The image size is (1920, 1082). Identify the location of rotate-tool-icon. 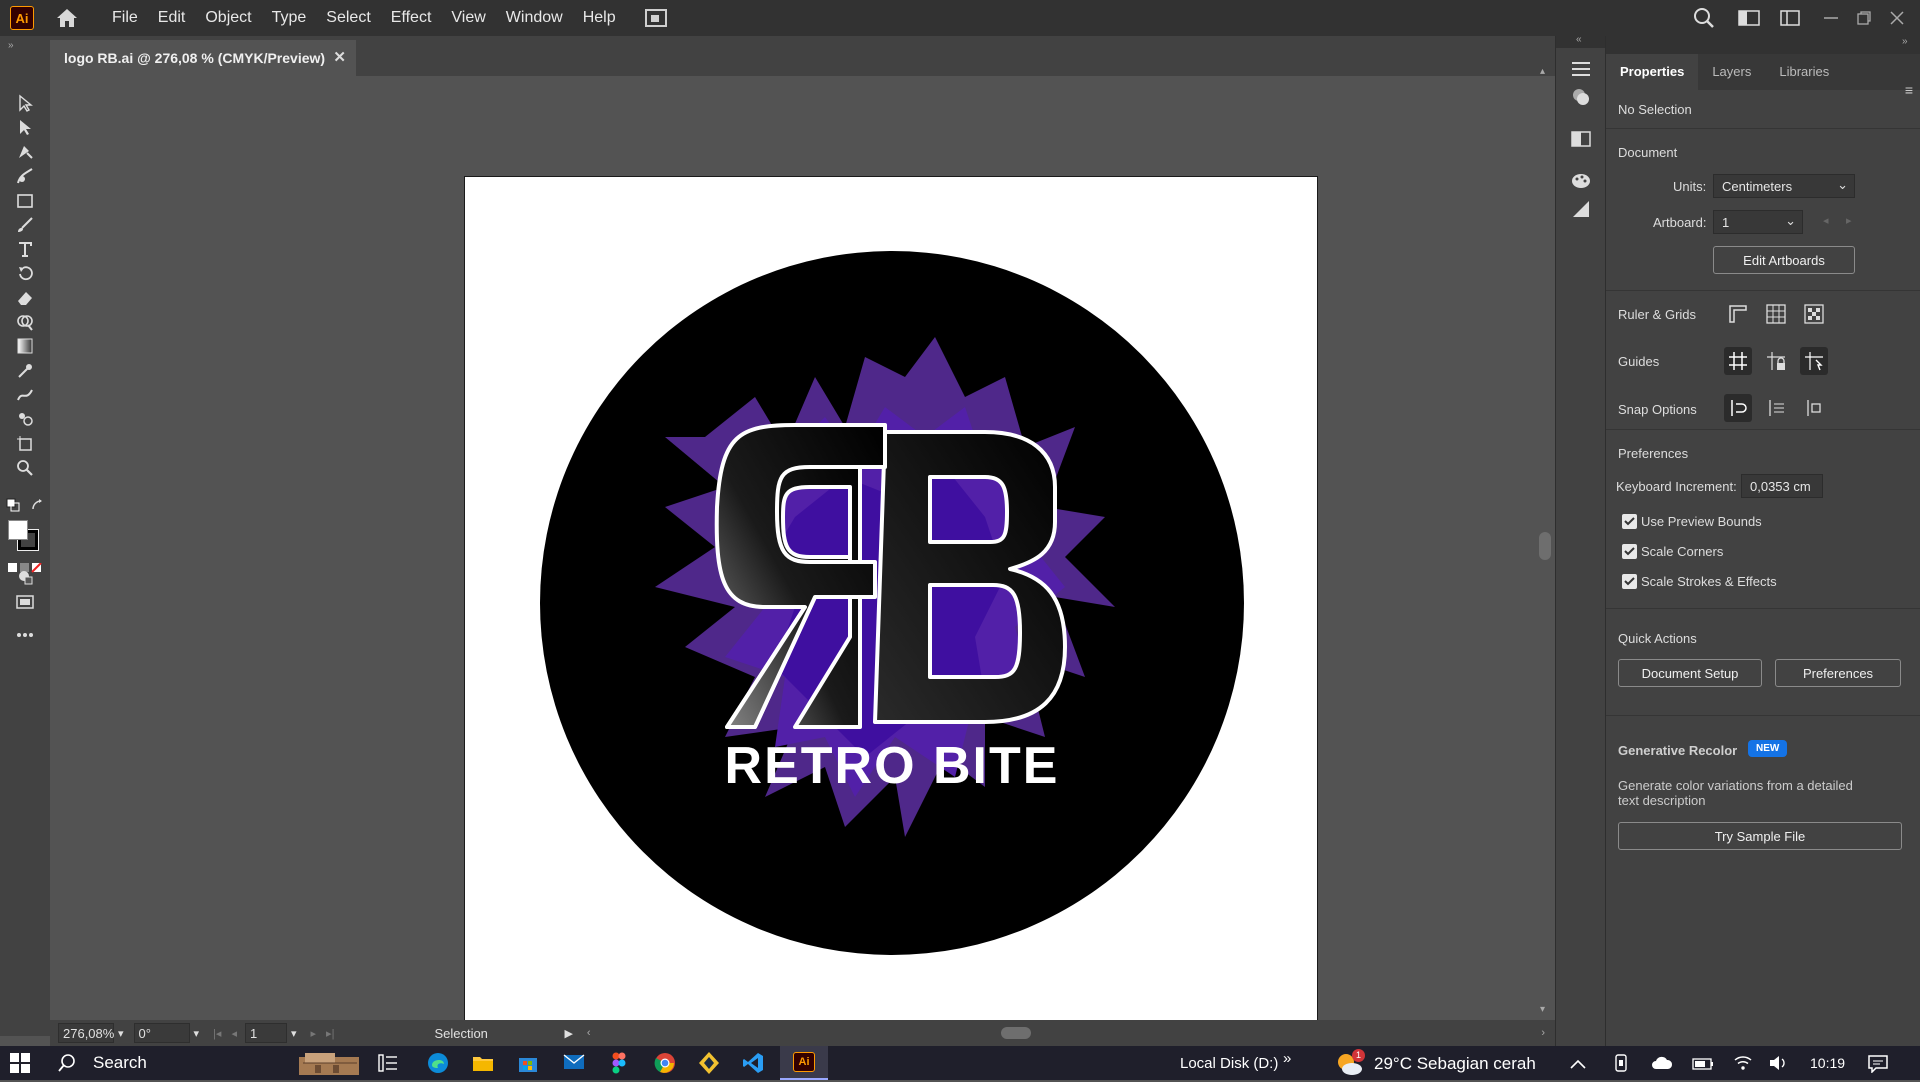
(25, 273).